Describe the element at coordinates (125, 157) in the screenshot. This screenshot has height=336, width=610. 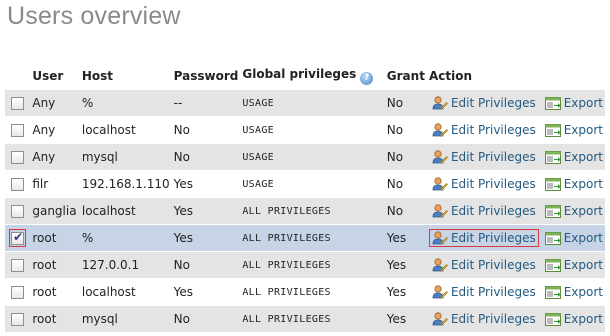
I see `host-cell: mysql` at that location.